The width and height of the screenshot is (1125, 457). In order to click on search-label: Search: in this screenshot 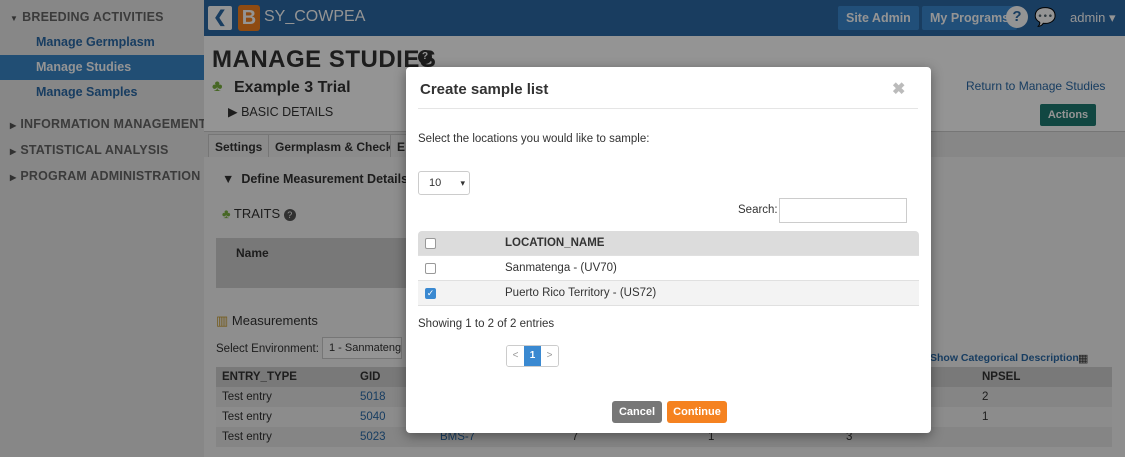, I will do `click(758, 210)`.